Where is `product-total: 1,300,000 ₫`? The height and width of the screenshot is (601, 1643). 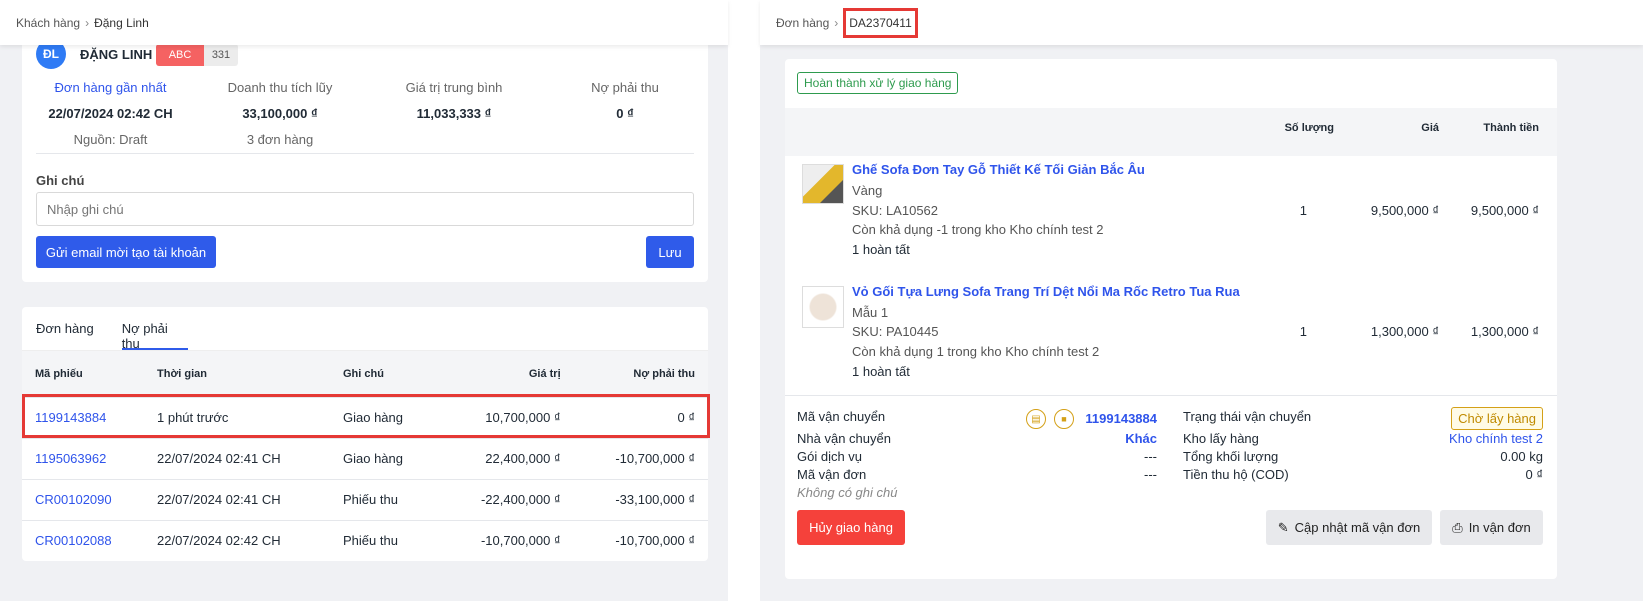 product-total: 1,300,000 ₫ is located at coordinates (1504, 331).